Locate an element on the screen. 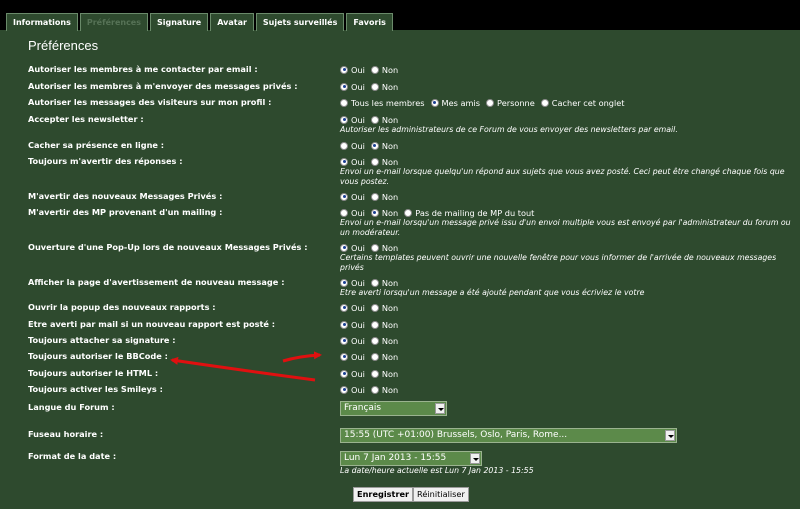  tab-watched-topics: Sujets surveillés is located at coordinates (300, 22).